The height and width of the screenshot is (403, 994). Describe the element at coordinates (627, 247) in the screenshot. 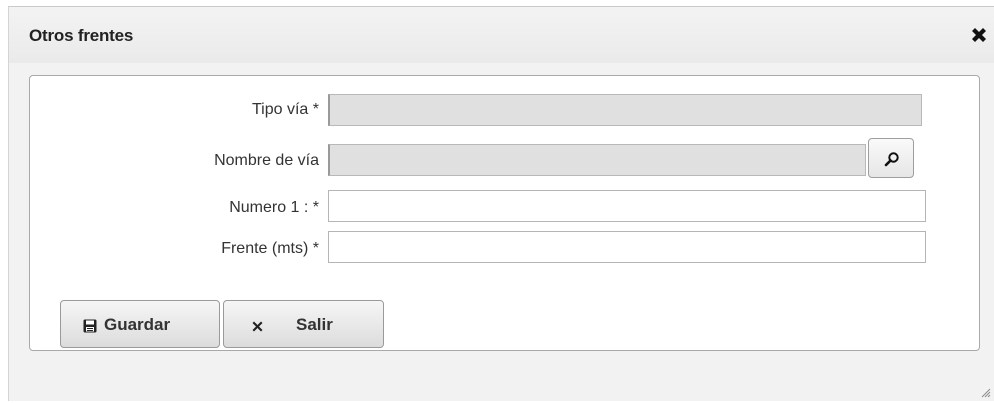

I see `frente-field` at that location.